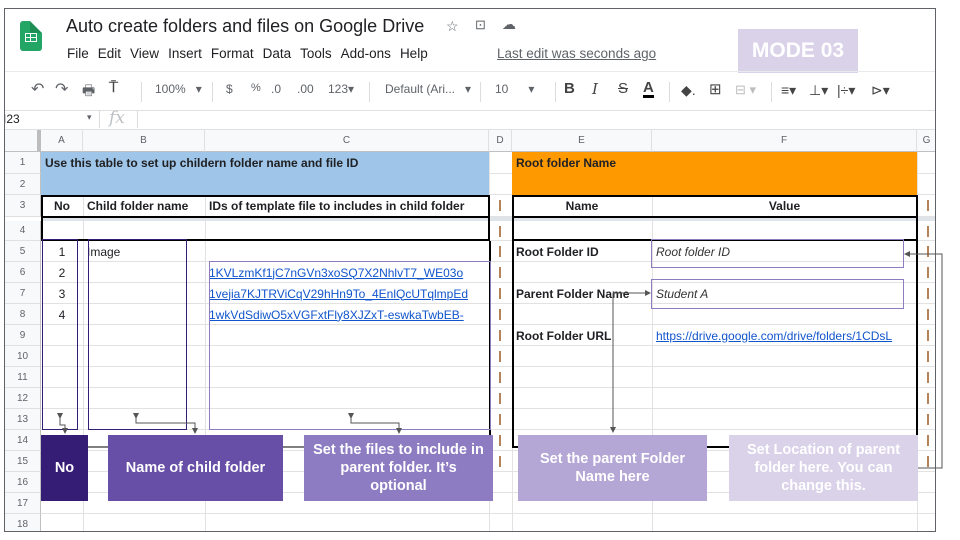  Describe the element at coordinates (414, 53) in the screenshot. I see `menu-help: Help` at that location.